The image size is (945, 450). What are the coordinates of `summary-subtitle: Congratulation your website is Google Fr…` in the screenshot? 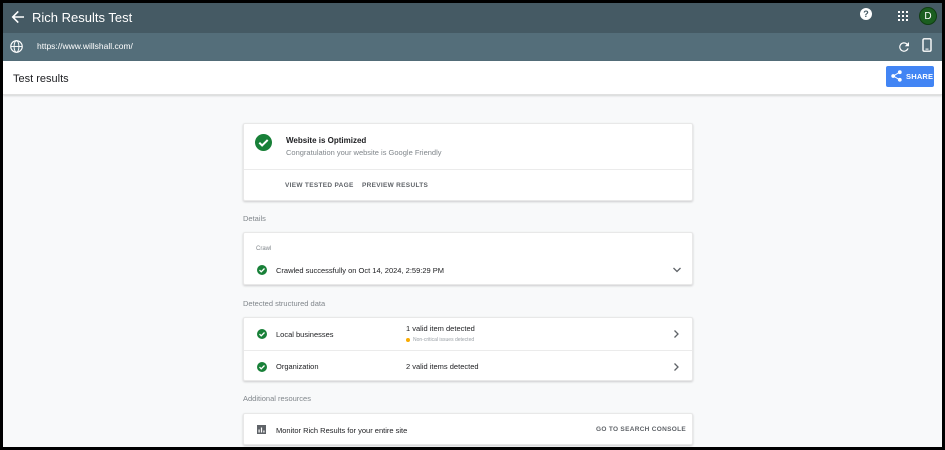 It's located at (364, 152).